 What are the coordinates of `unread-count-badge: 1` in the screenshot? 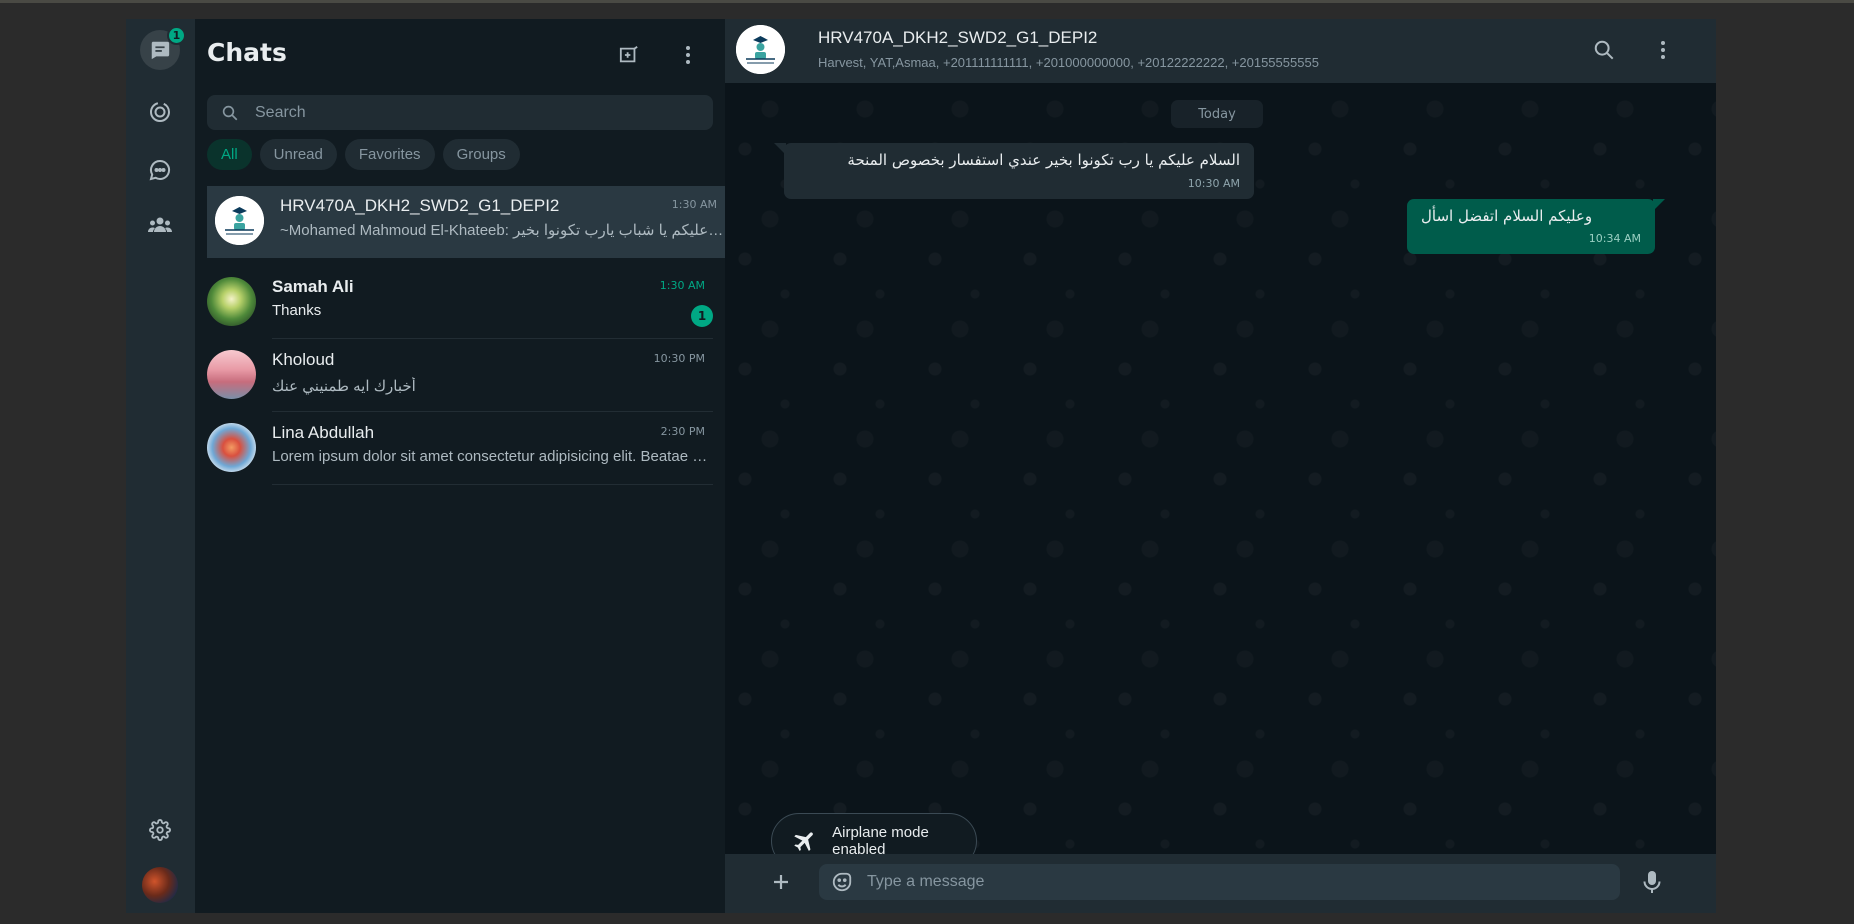 It's located at (702, 316).